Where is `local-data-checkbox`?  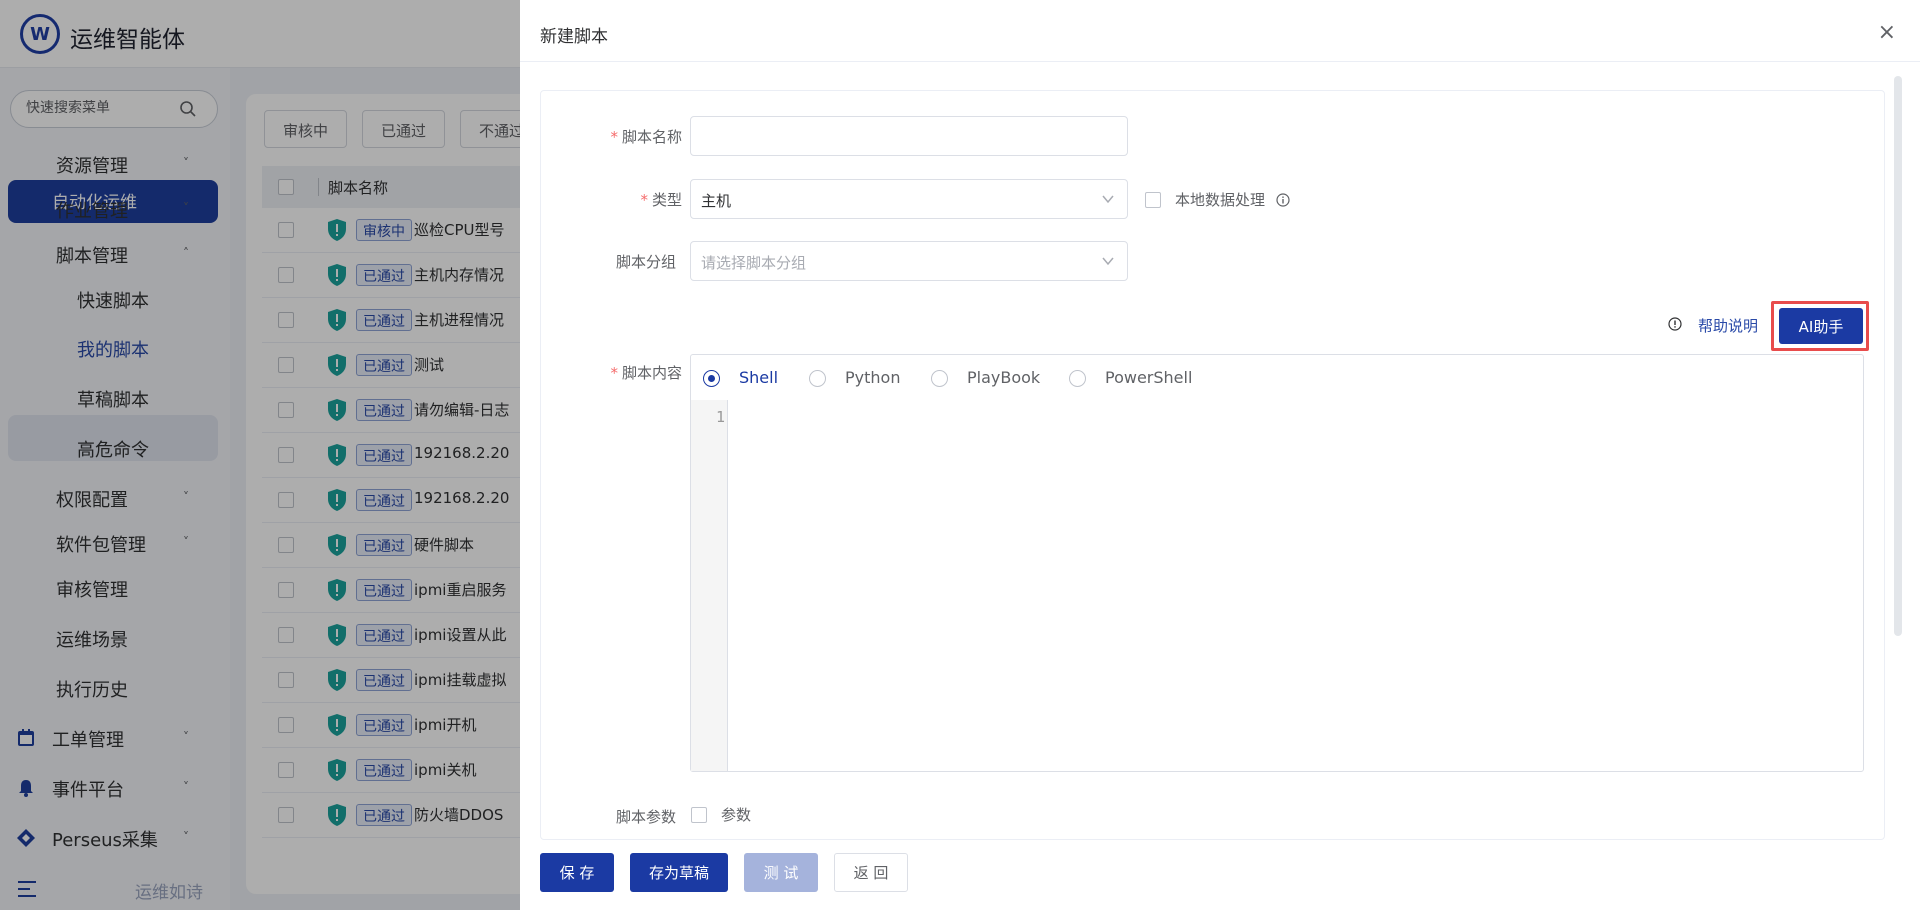 local-data-checkbox is located at coordinates (1153, 200).